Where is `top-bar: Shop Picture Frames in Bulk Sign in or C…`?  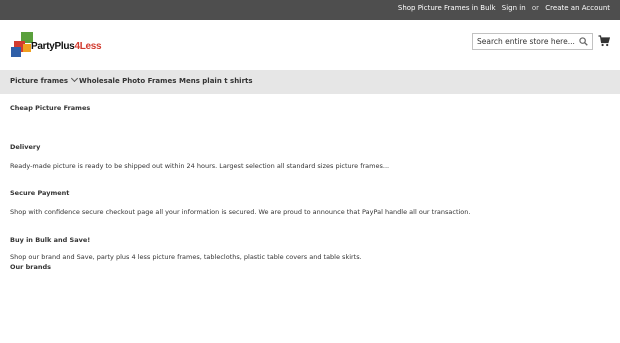 top-bar: Shop Picture Frames in Bulk Sign in or C… is located at coordinates (310, 10).